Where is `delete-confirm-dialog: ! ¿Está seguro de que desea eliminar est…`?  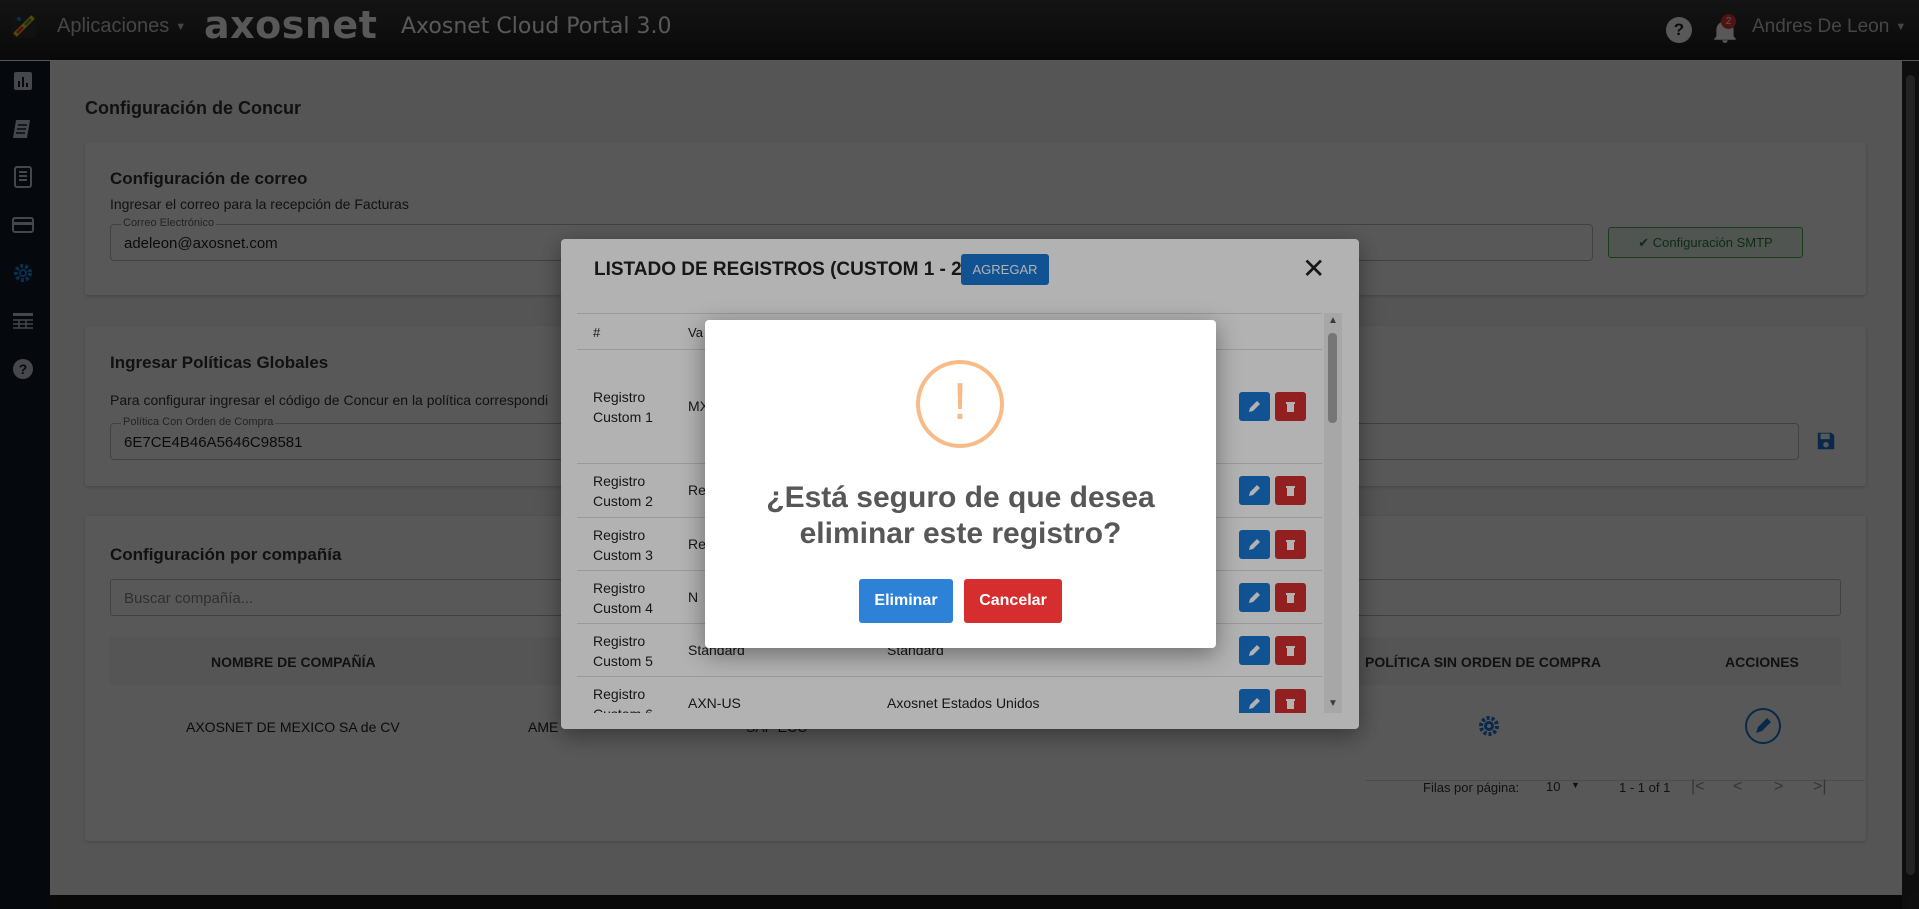
delete-confirm-dialog: ! ¿Está seguro de que desea eliminar est… is located at coordinates (960, 484).